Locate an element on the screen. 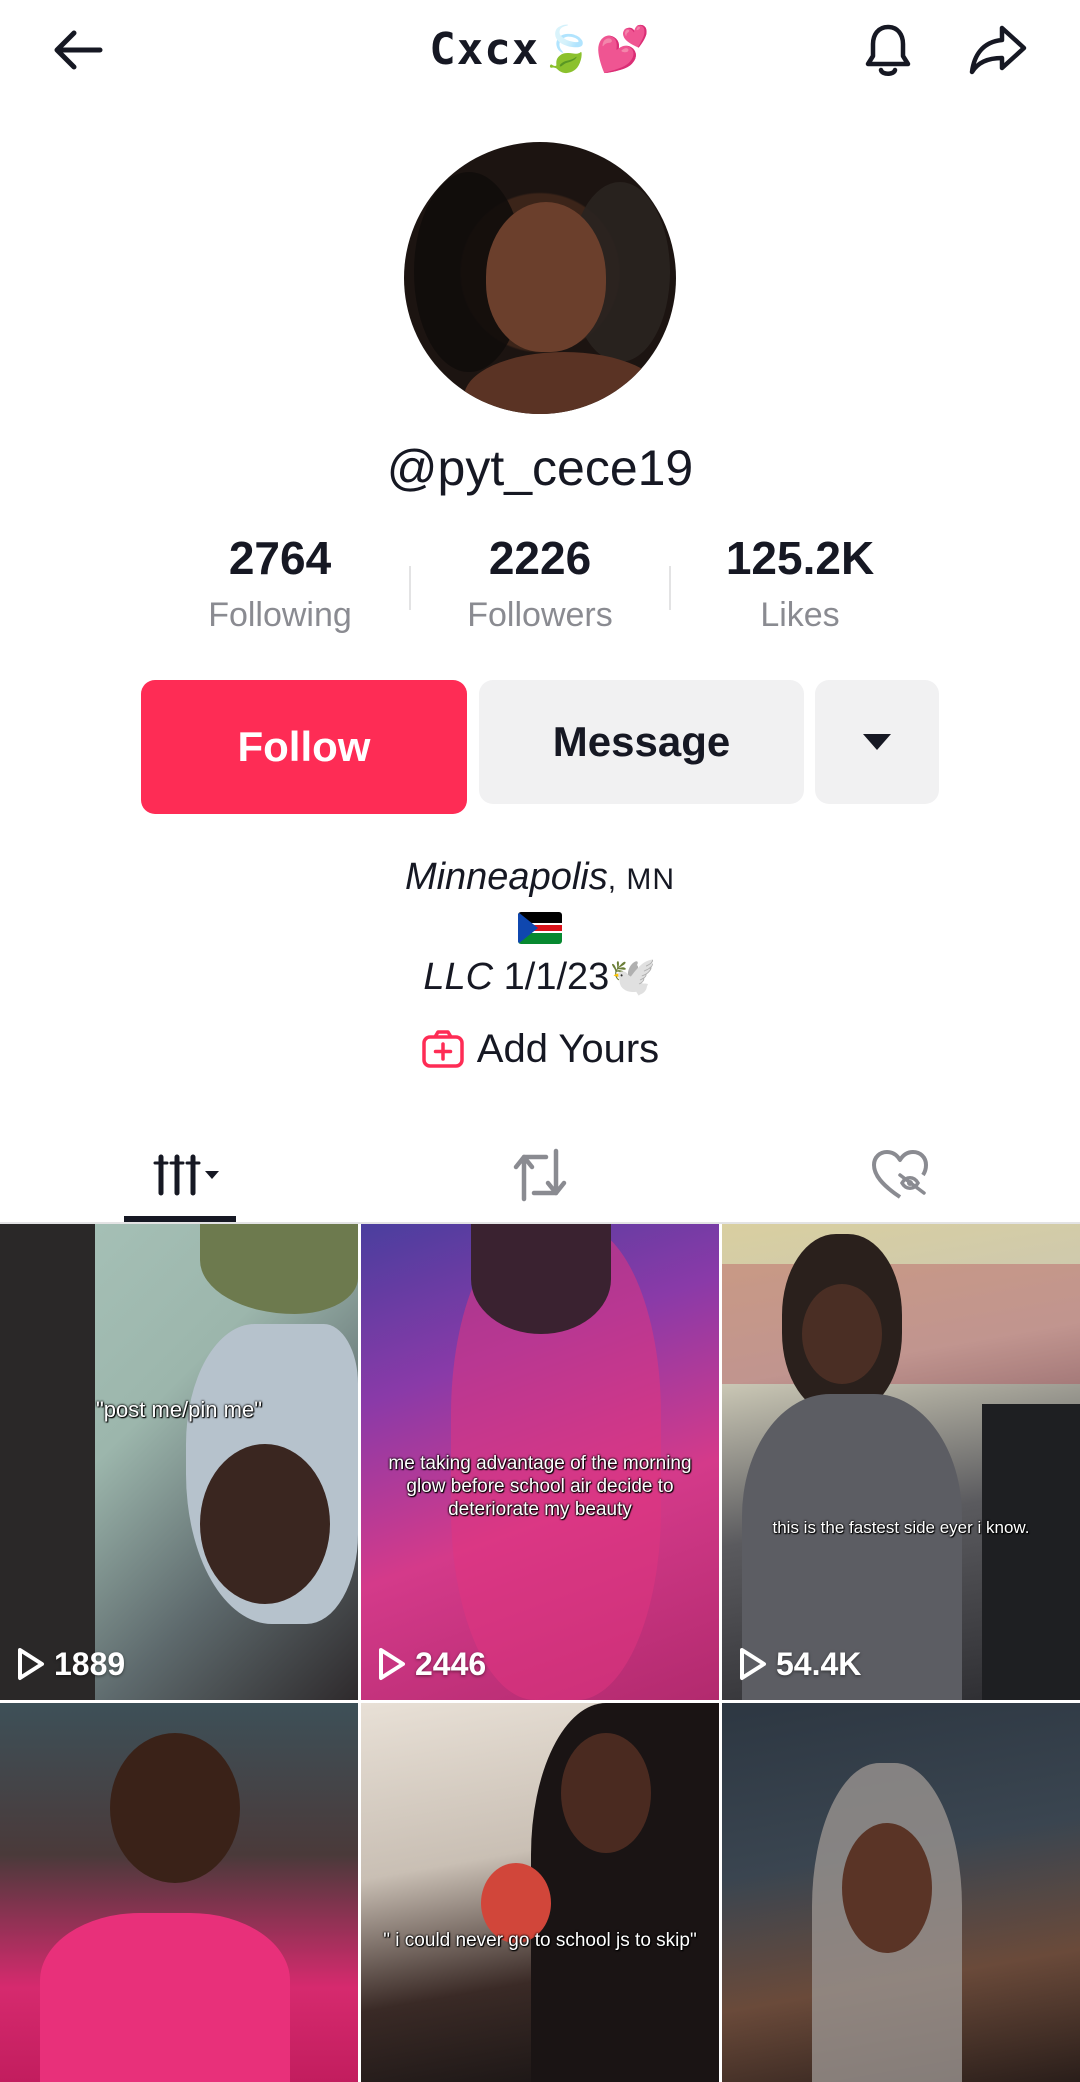  liked-hidden-icon is located at coordinates (900, 1174).